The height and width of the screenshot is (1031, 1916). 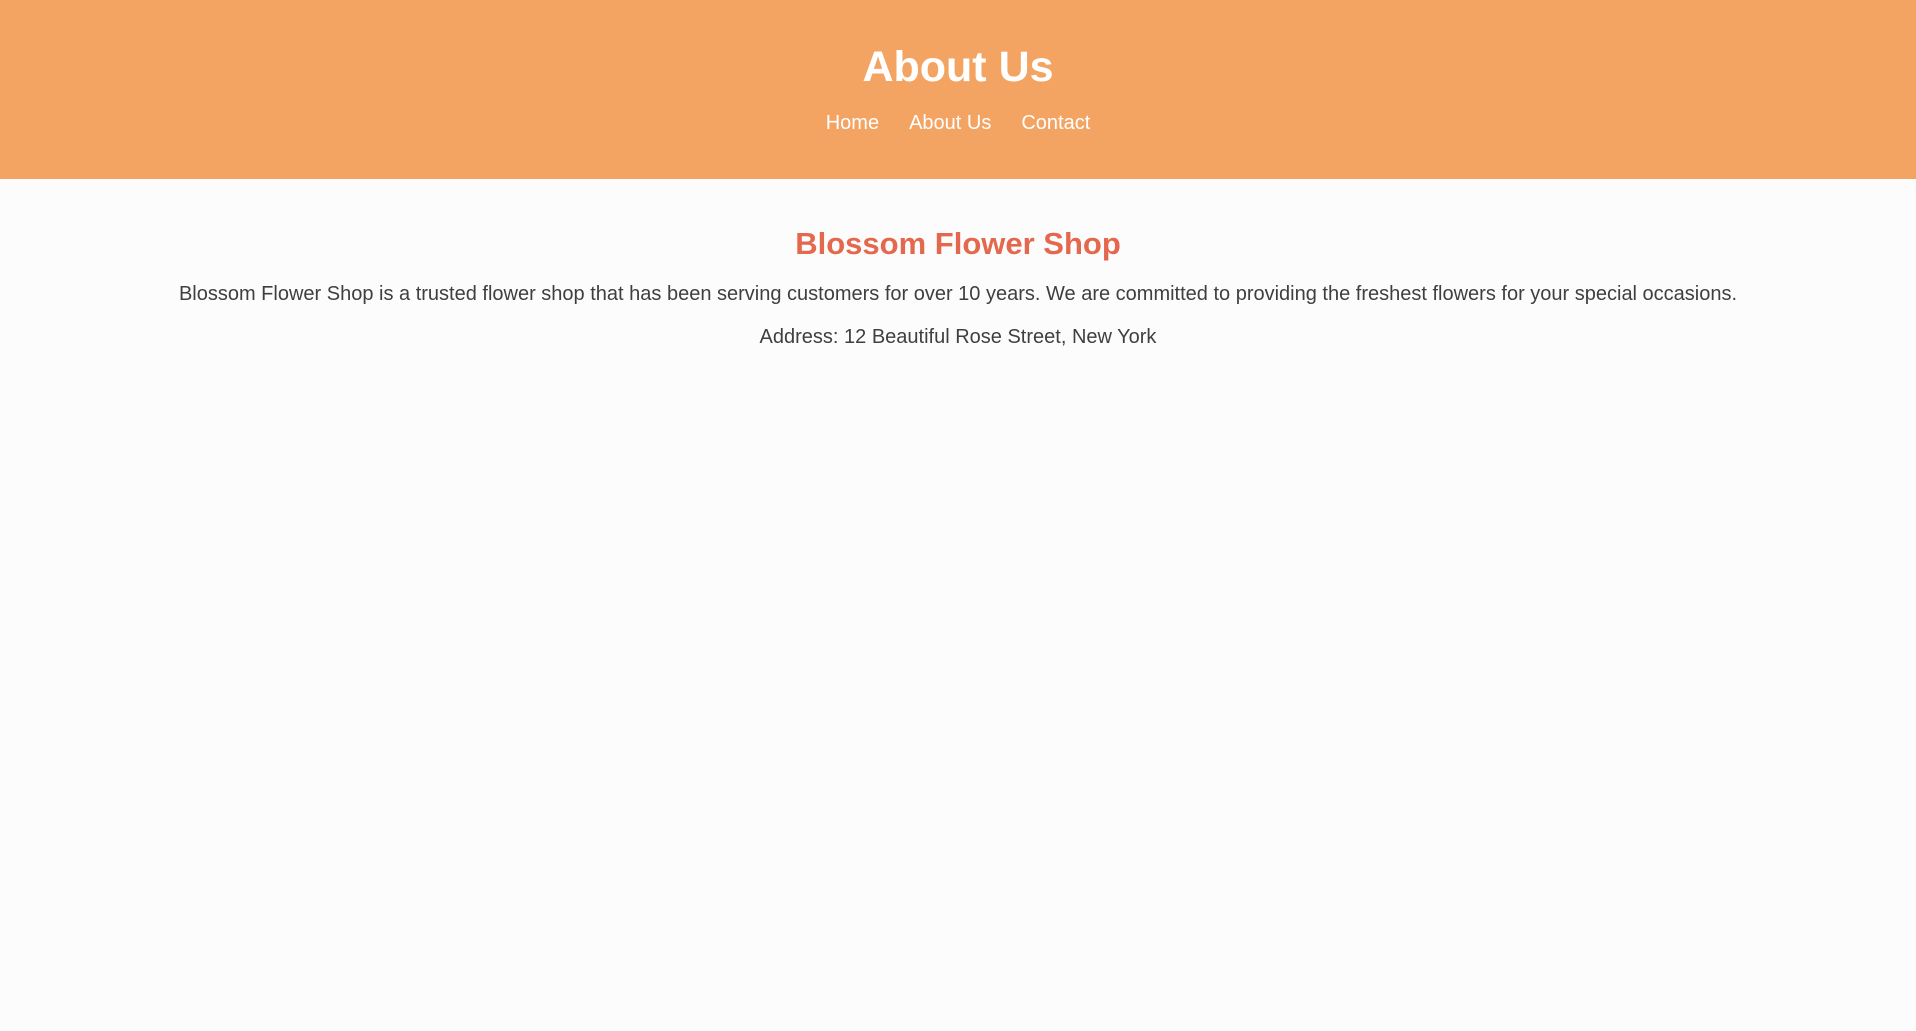 What do you see at coordinates (958, 67) in the screenshot?
I see `page-title: About Us` at bounding box center [958, 67].